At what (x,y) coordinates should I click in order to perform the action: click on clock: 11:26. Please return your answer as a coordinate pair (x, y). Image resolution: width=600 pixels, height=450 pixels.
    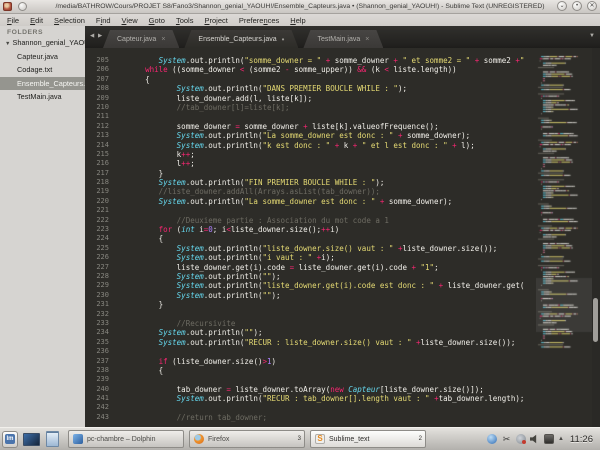
    Looking at the image, I should click on (581, 439).